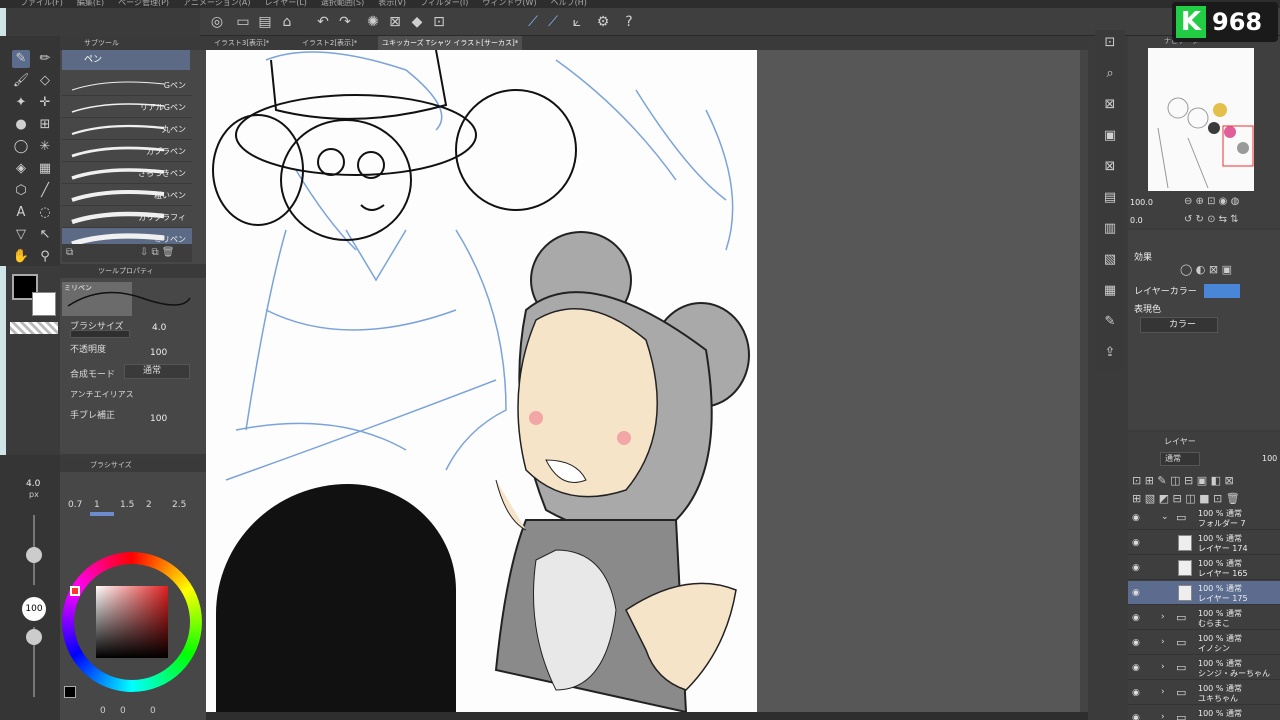 The height and width of the screenshot is (720, 1280). What do you see at coordinates (1201, 119) in the screenshot?
I see `navigator-thumbnail` at bounding box center [1201, 119].